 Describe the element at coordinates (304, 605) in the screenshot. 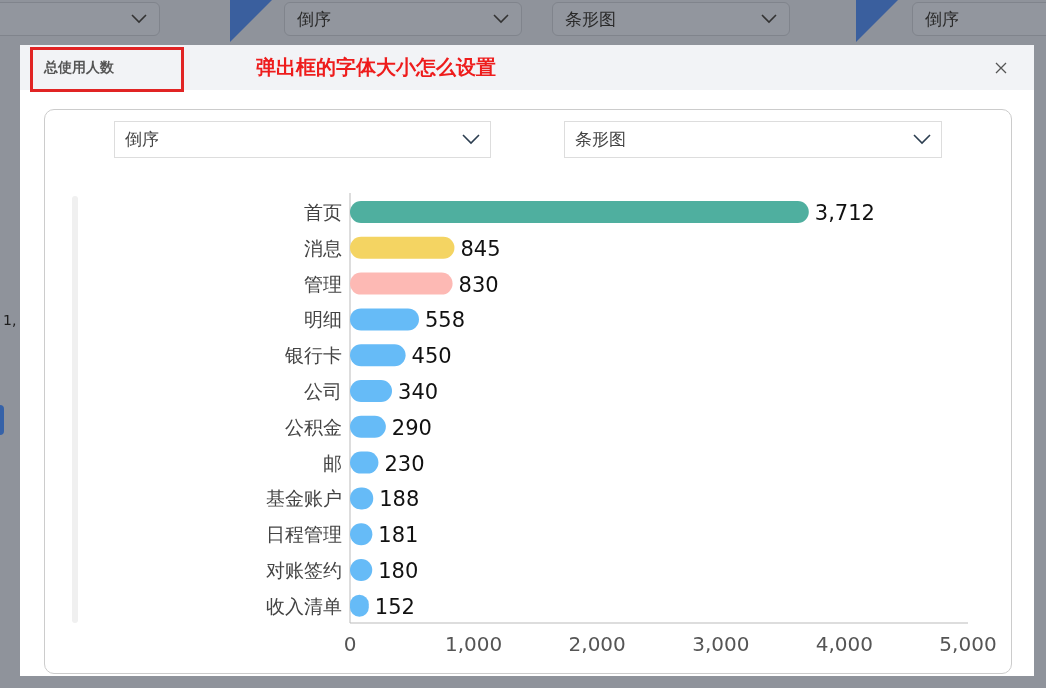

I see `category-label: 收入清单` at that location.